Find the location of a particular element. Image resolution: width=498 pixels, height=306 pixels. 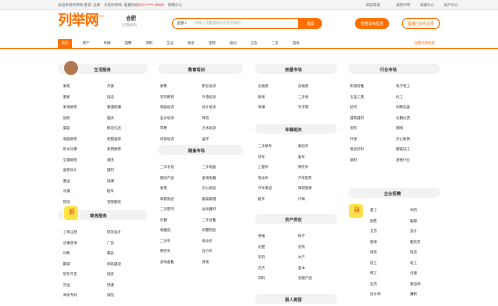

beauty-header: 丽人美容 is located at coordinates (296, 299).